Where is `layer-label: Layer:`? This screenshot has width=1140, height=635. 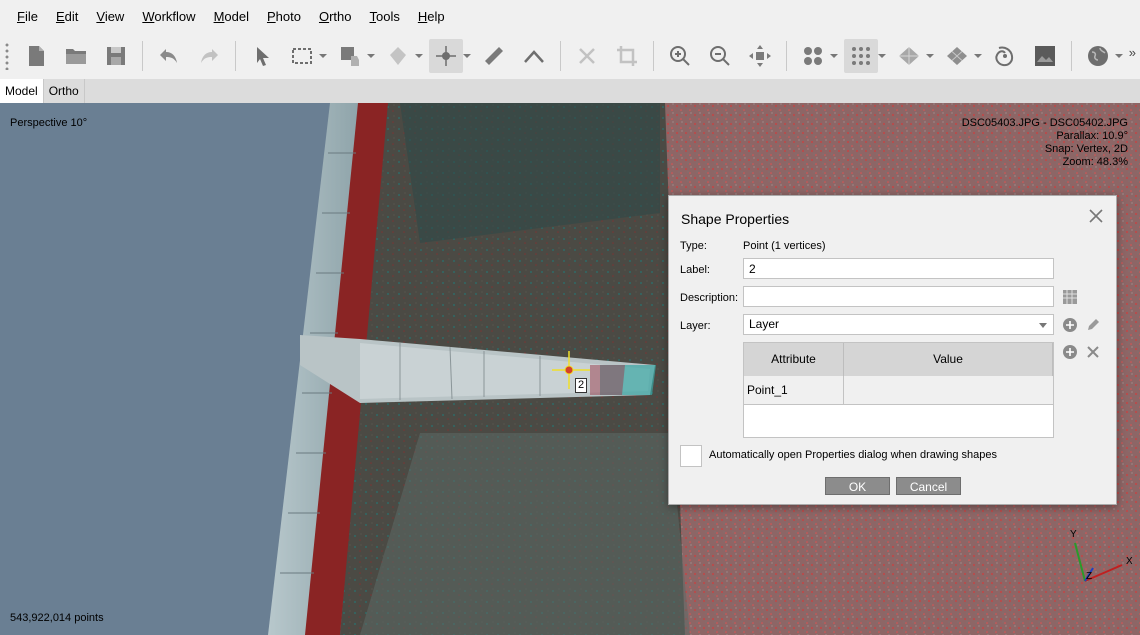 layer-label: Layer: is located at coordinates (695, 326).